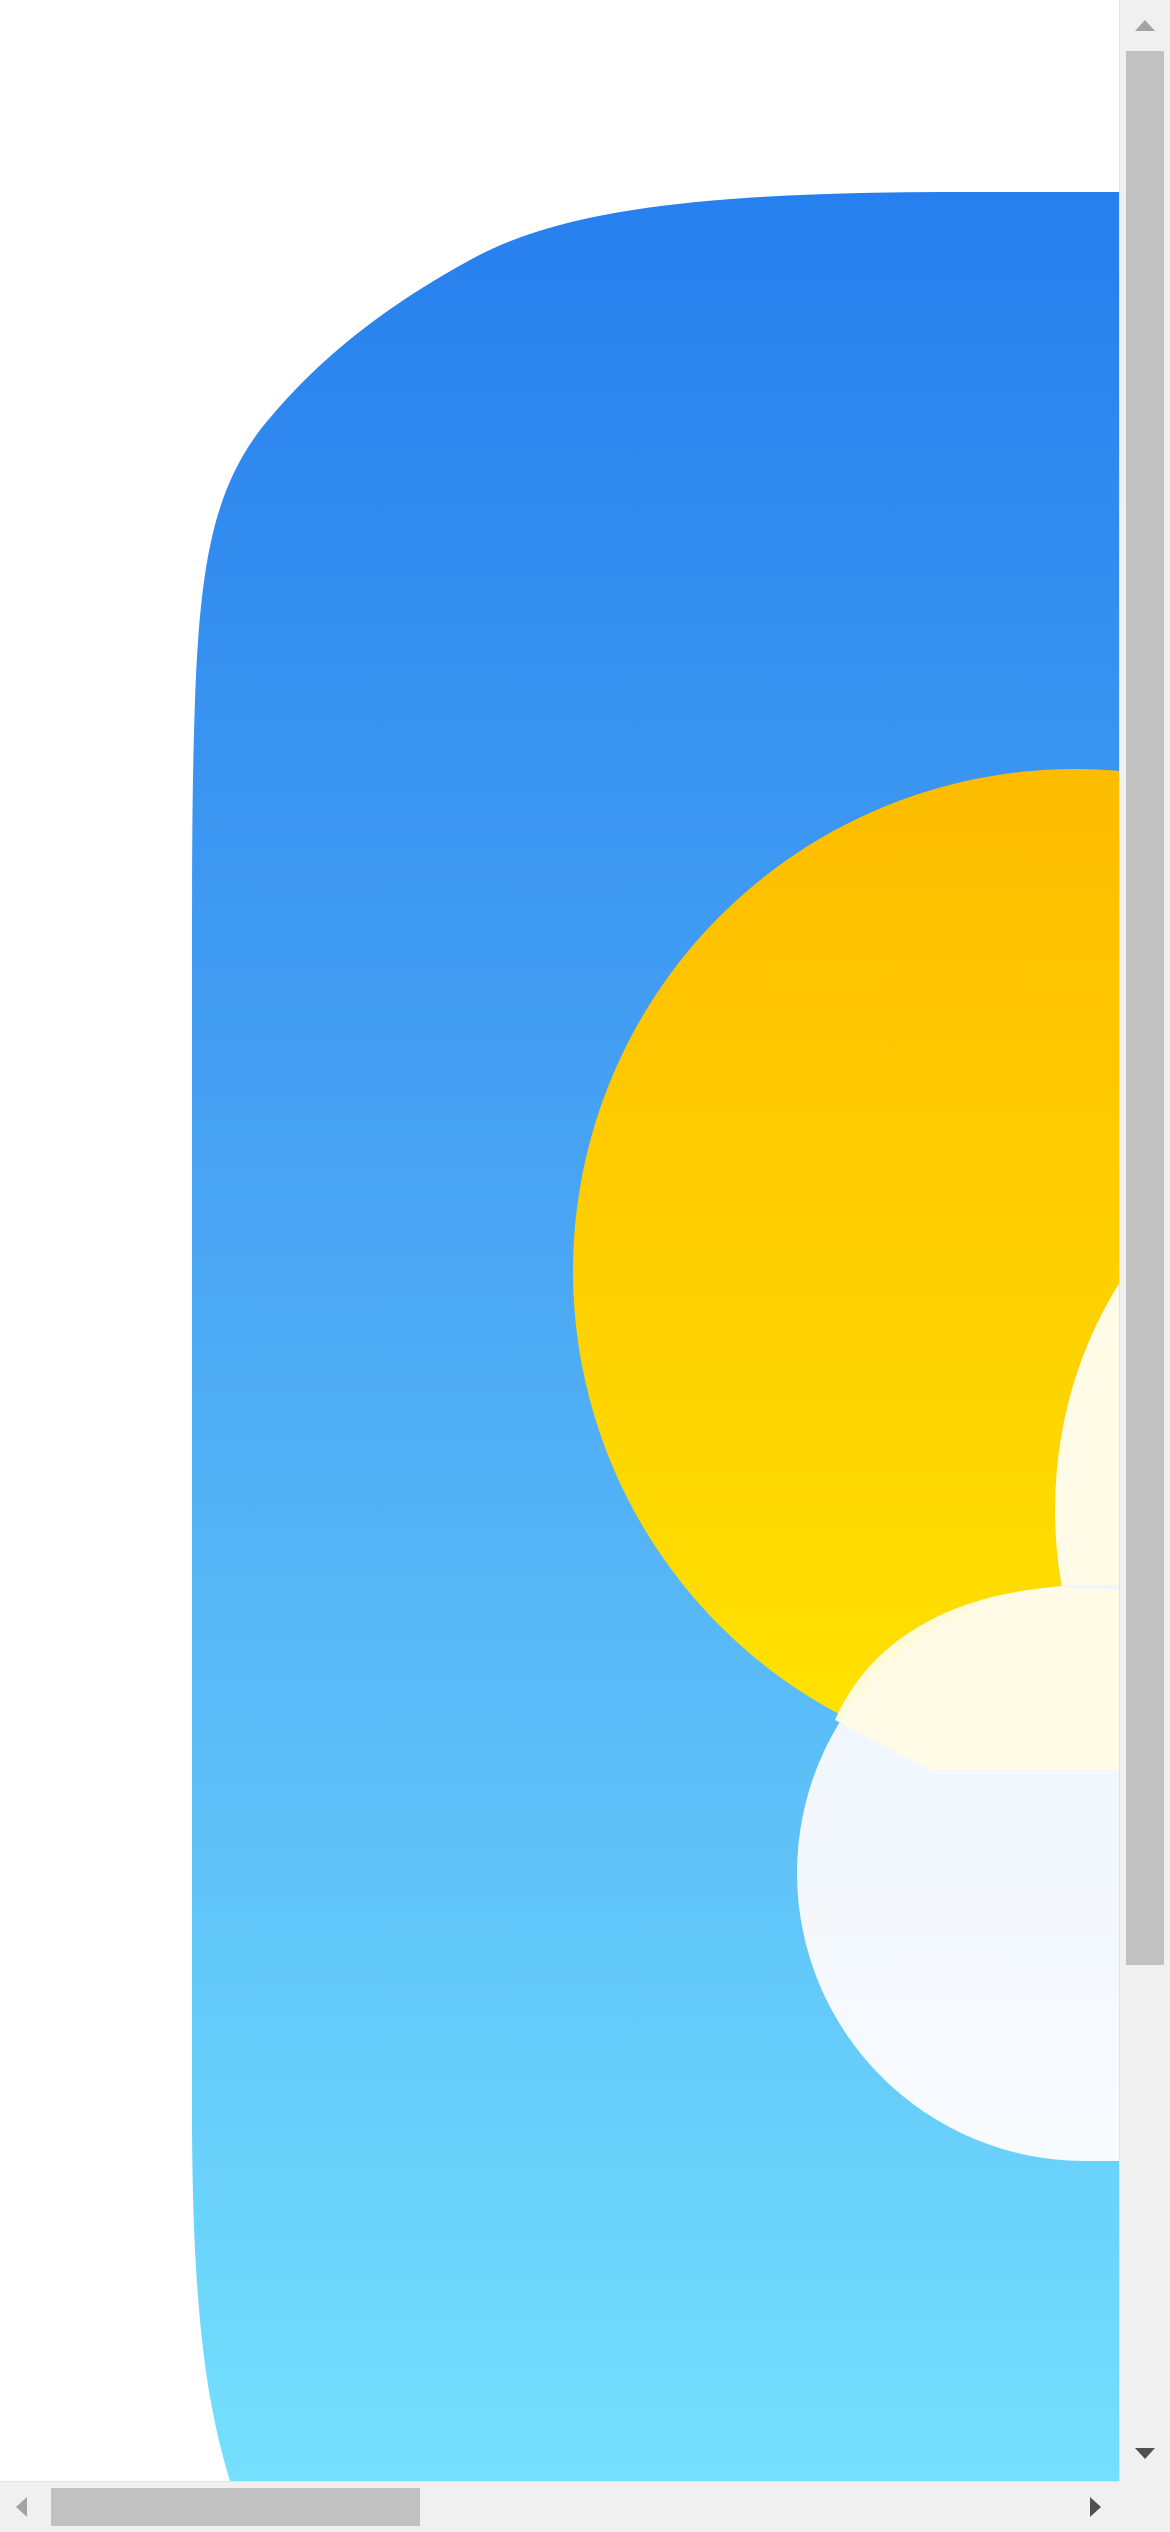  What do you see at coordinates (21, 2507) in the screenshot?
I see `scroll-left-icon` at bounding box center [21, 2507].